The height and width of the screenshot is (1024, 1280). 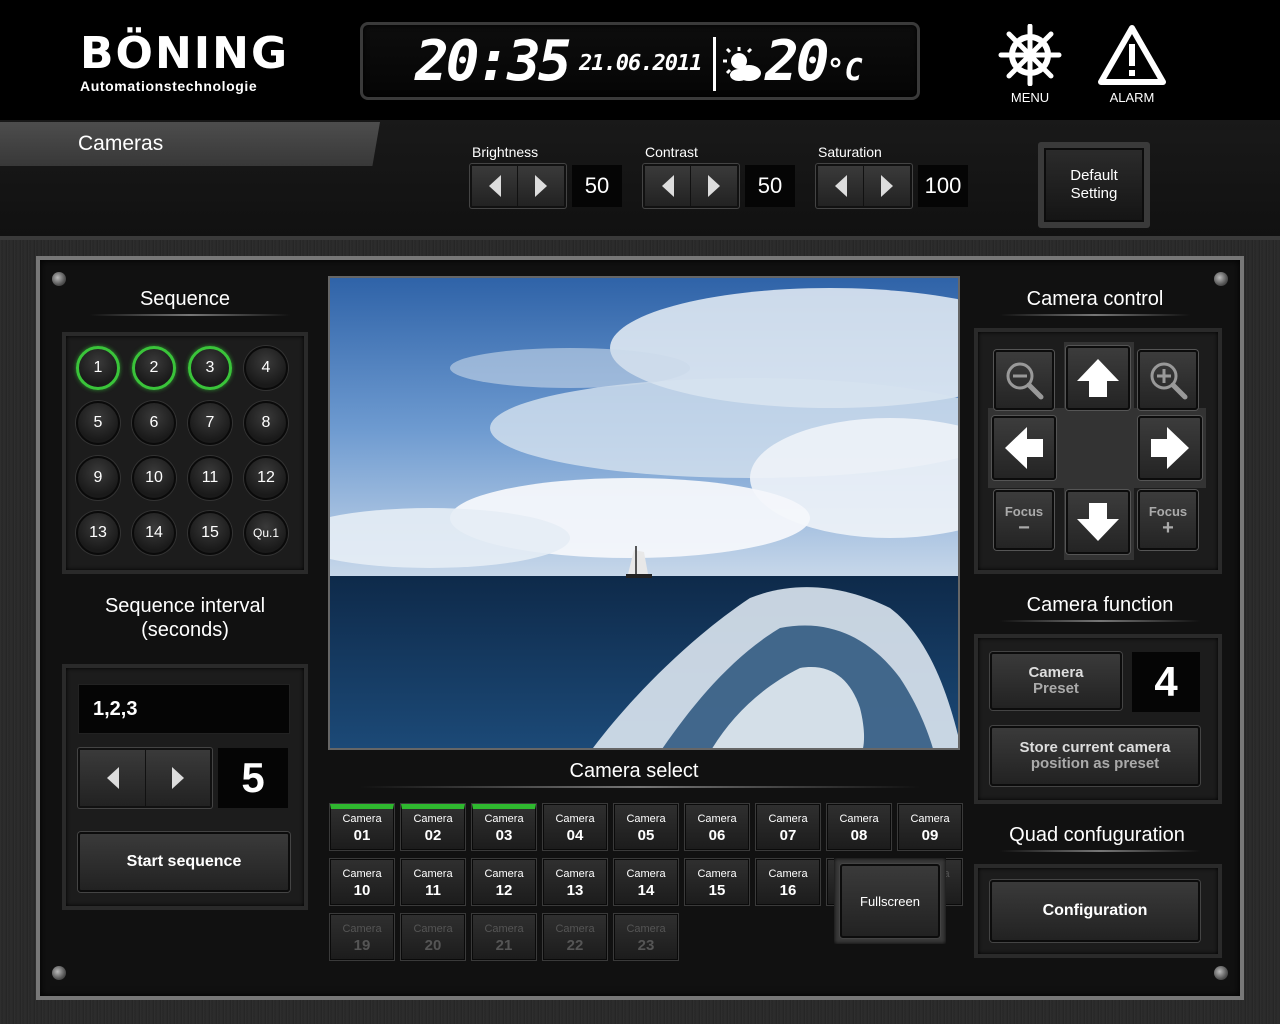 What do you see at coordinates (98, 478) in the screenshot?
I see `sequence-button: 9` at bounding box center [98, 478].